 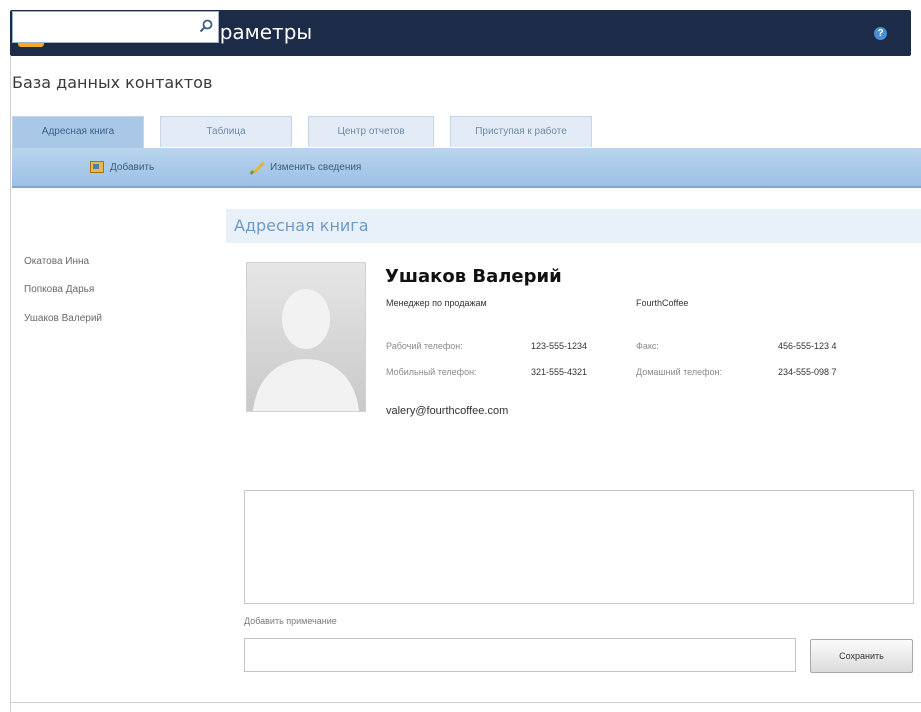 I want to click on search-box, so click(x=115, y=27).